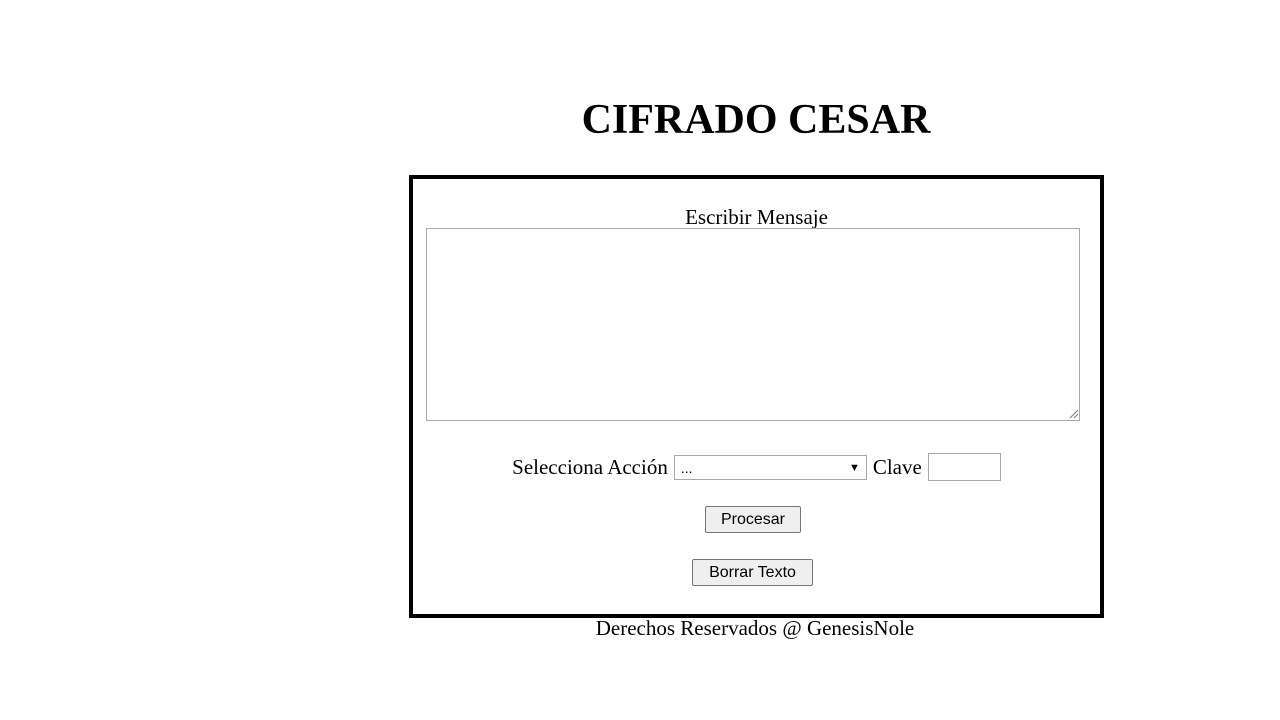 The image size is (1280, 720). Describe the element at coordinates (964, 467) in the screenshot. I see `key-input` at that location.